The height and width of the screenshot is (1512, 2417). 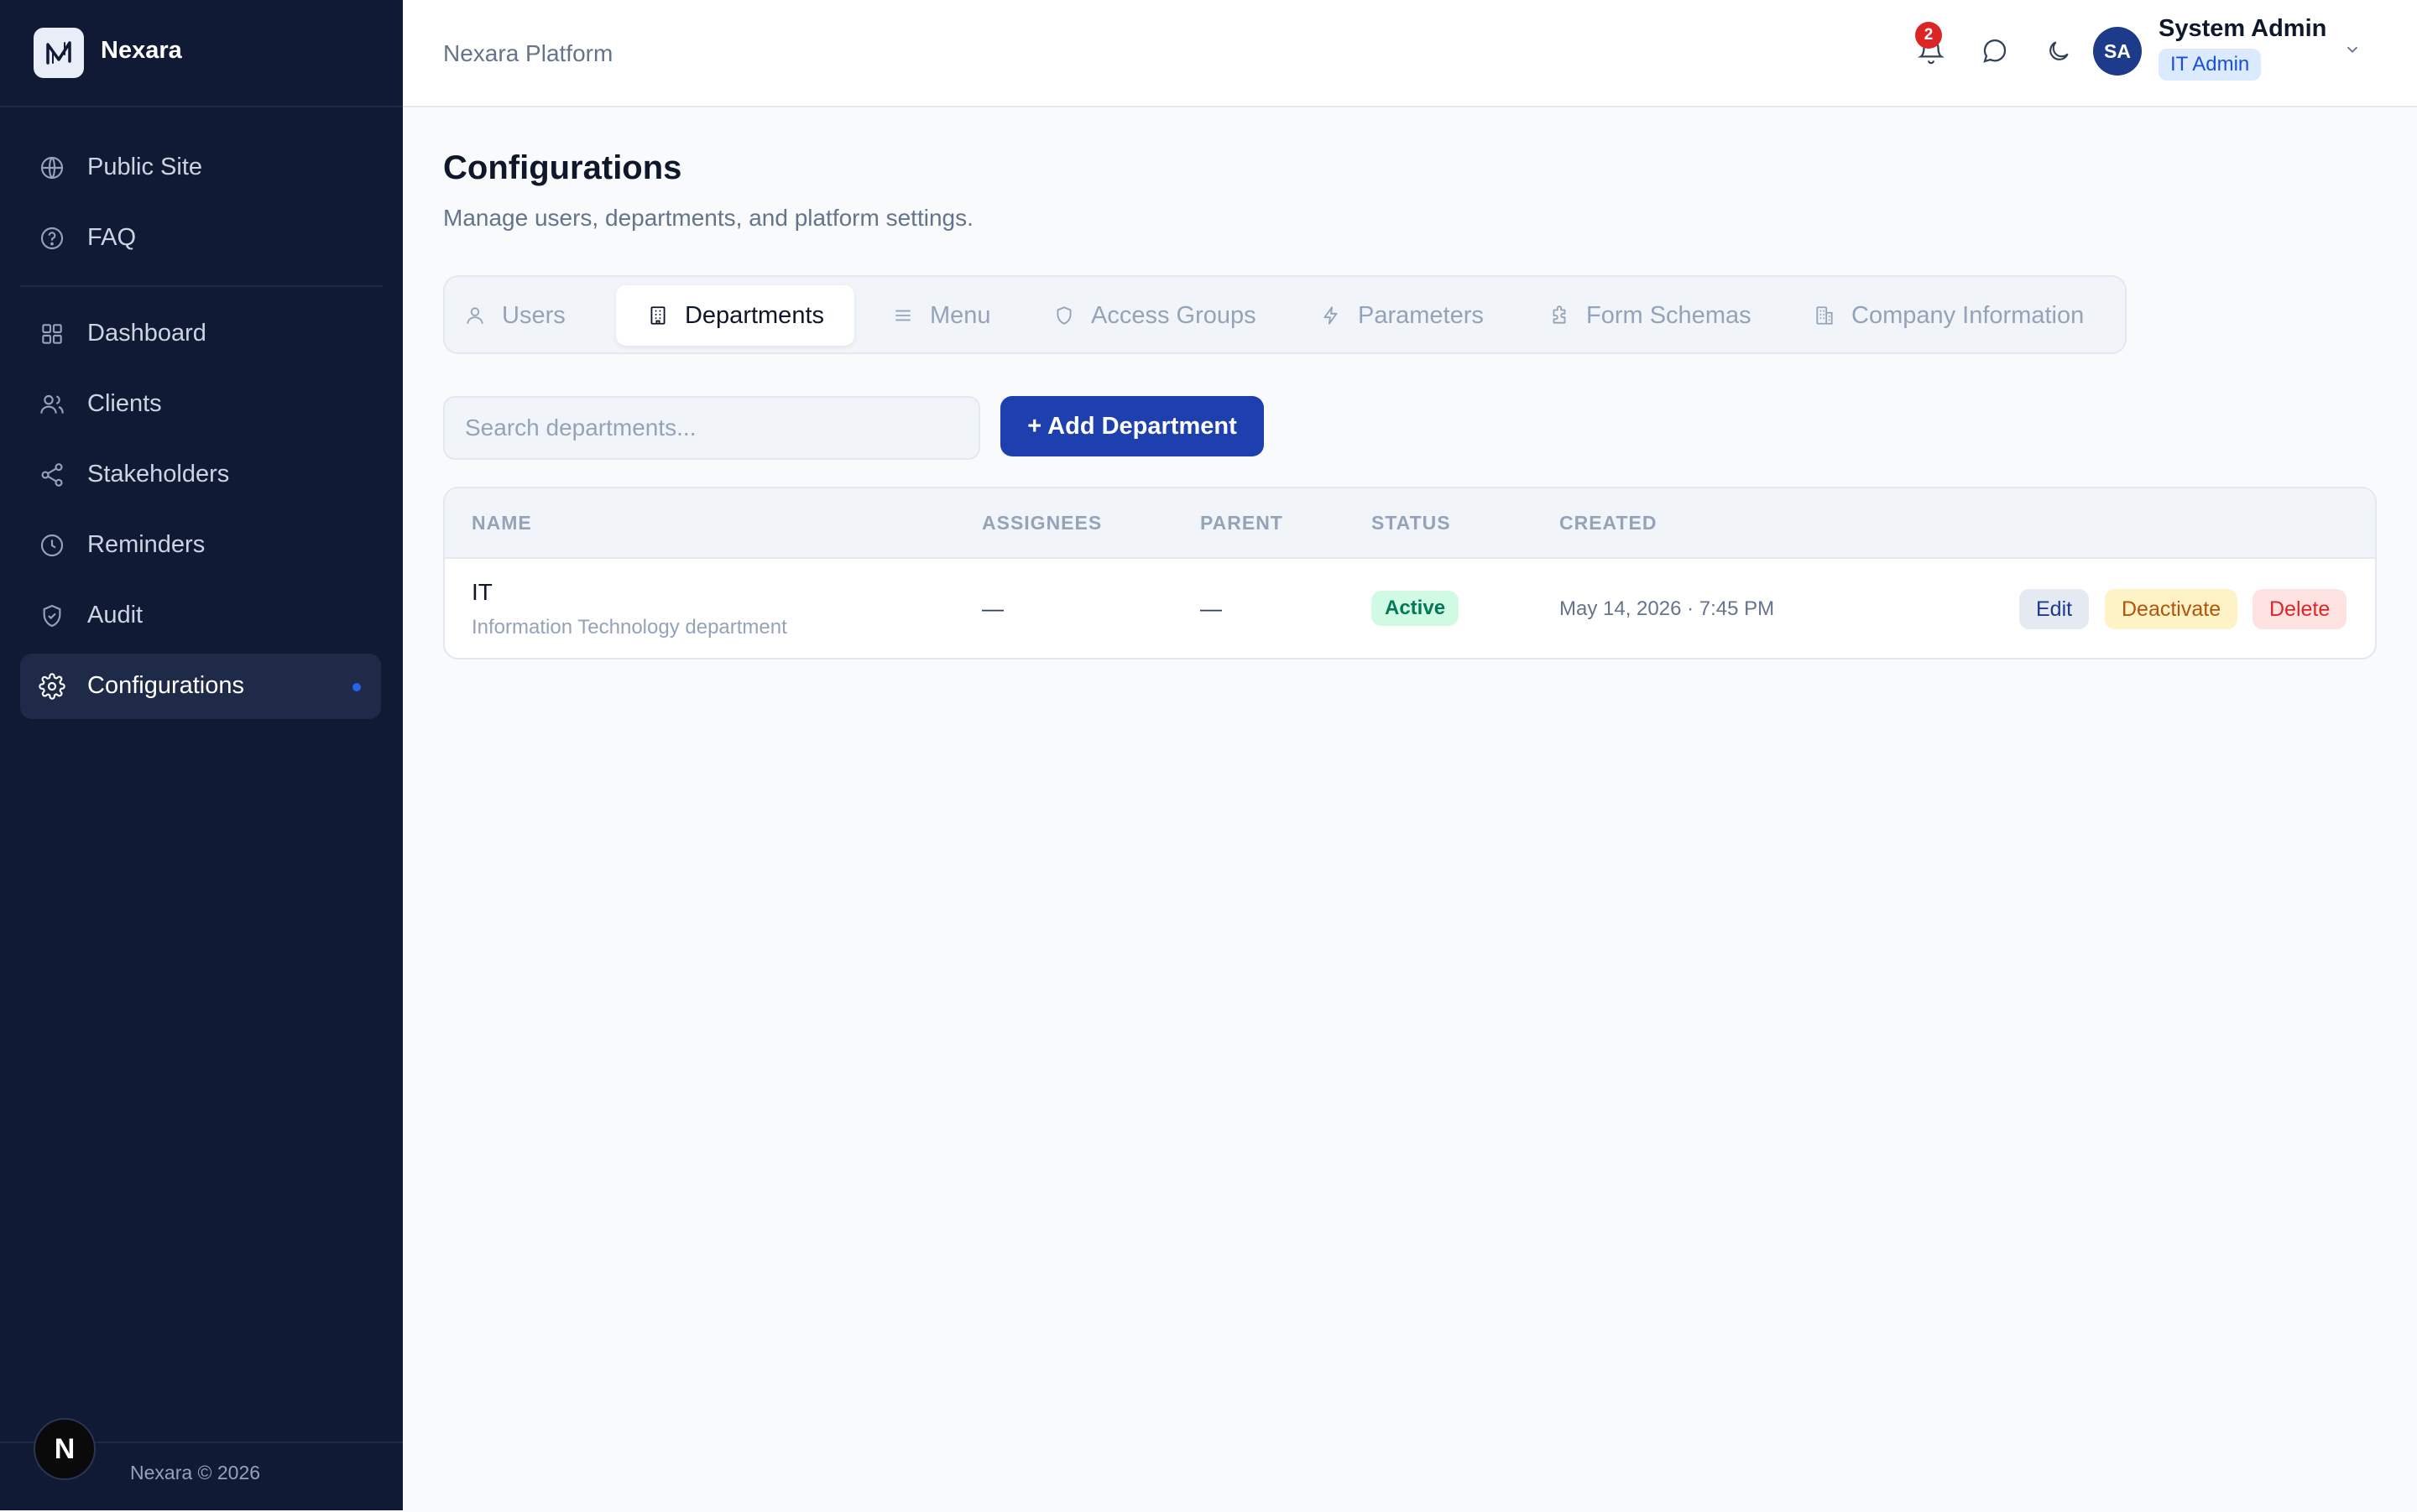 What do you see at coordinates (1928, 36) in the screenshot?
I see `notification-count-badge: 2` at bounding box center [1928, 36].